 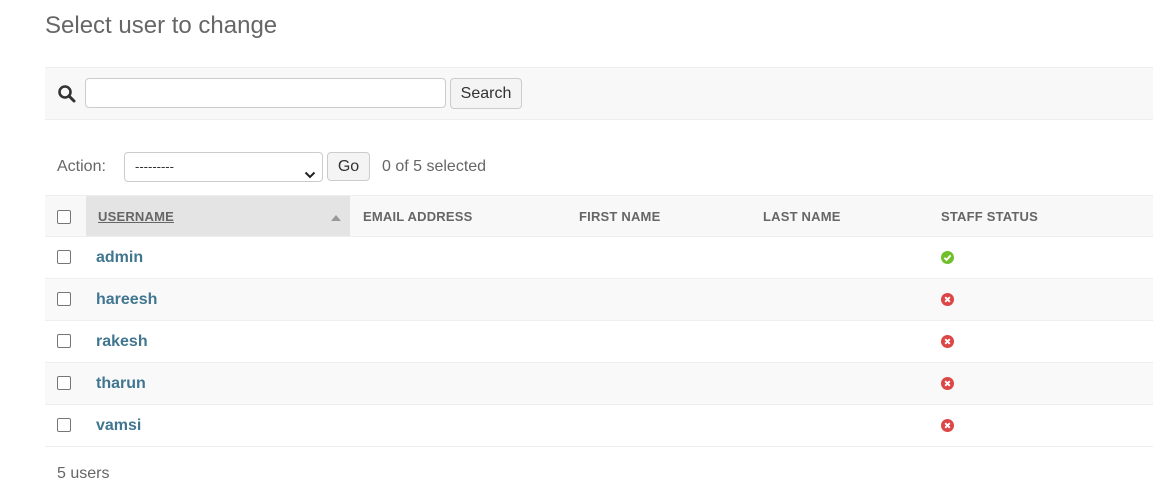 I want to click on table-row: hareesh, so click(x=599, y=299).